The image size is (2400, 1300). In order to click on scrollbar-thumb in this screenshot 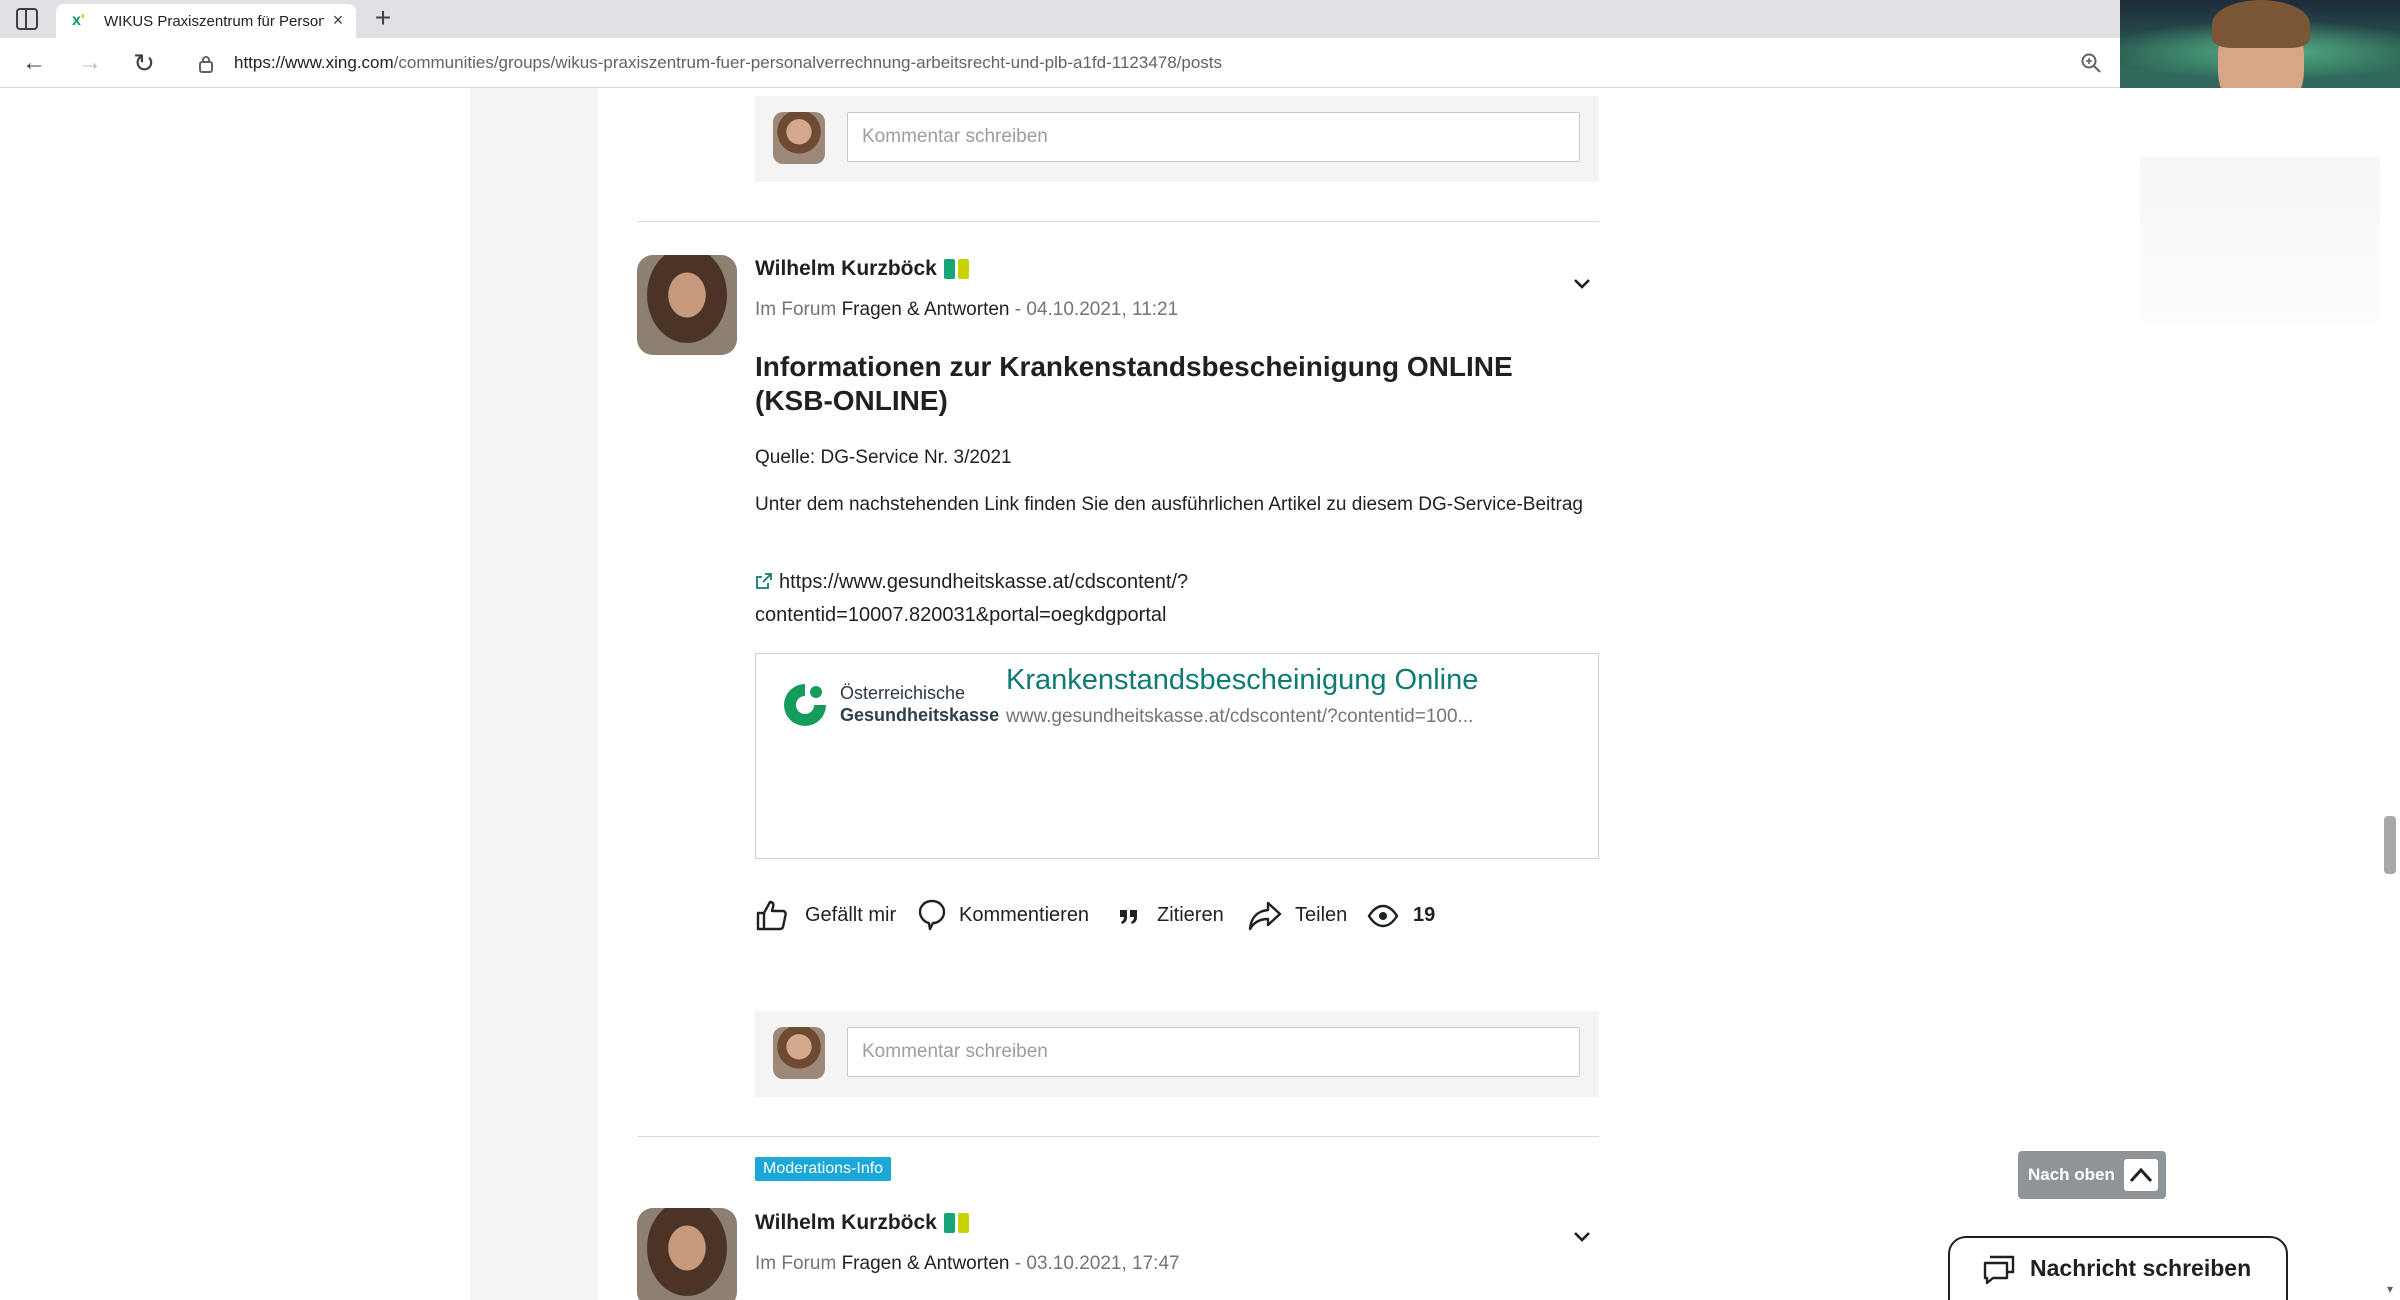, I will do `click(2390, 845)`.